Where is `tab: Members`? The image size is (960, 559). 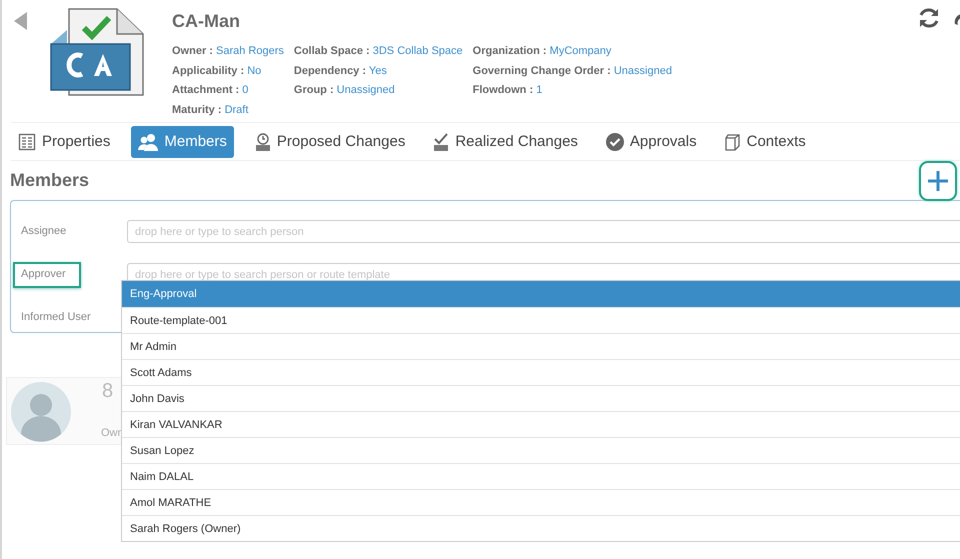 tab: Members is located at coordinates (182, 142).